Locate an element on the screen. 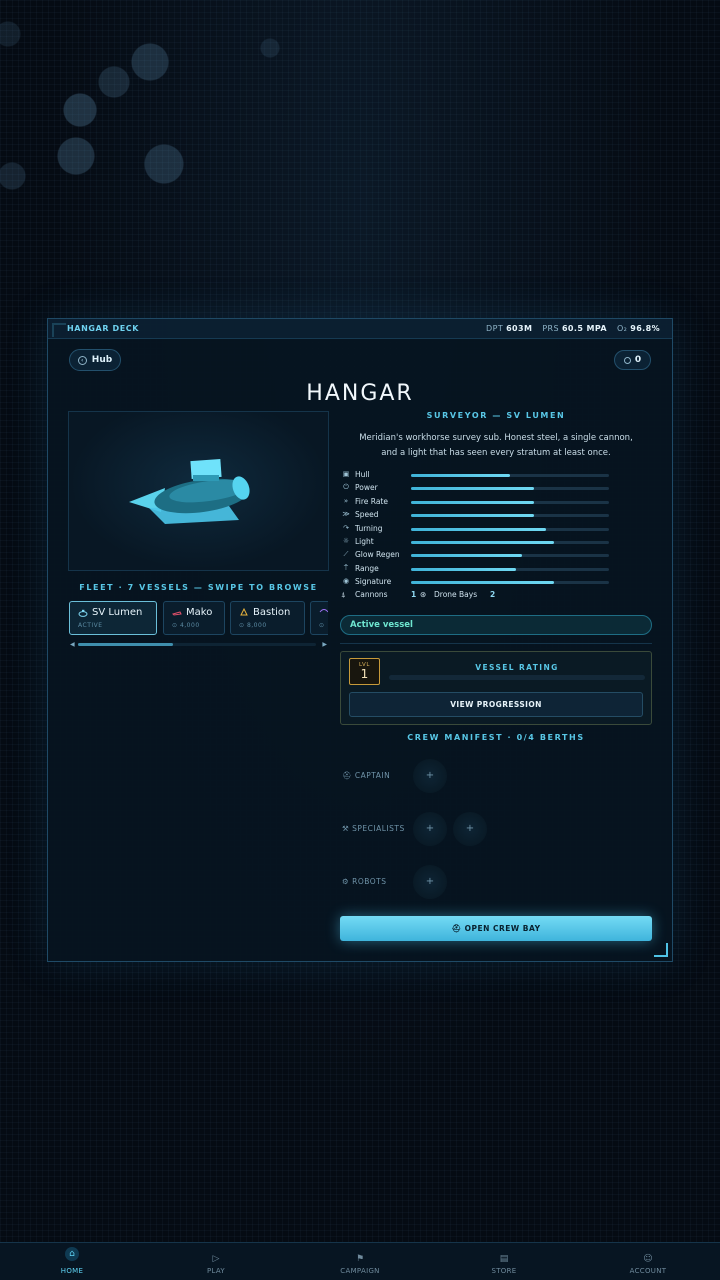 This screenshot has width=720, height=1280. vessel-name: Bastion is located at coordinates (264, 612).